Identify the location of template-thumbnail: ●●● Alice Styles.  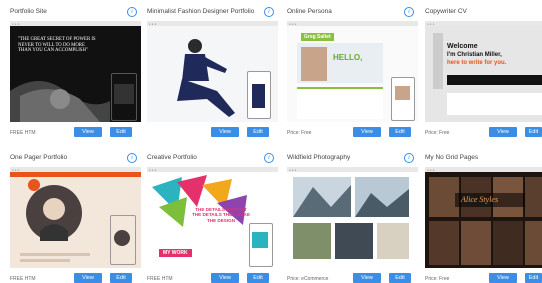
(483, 217).